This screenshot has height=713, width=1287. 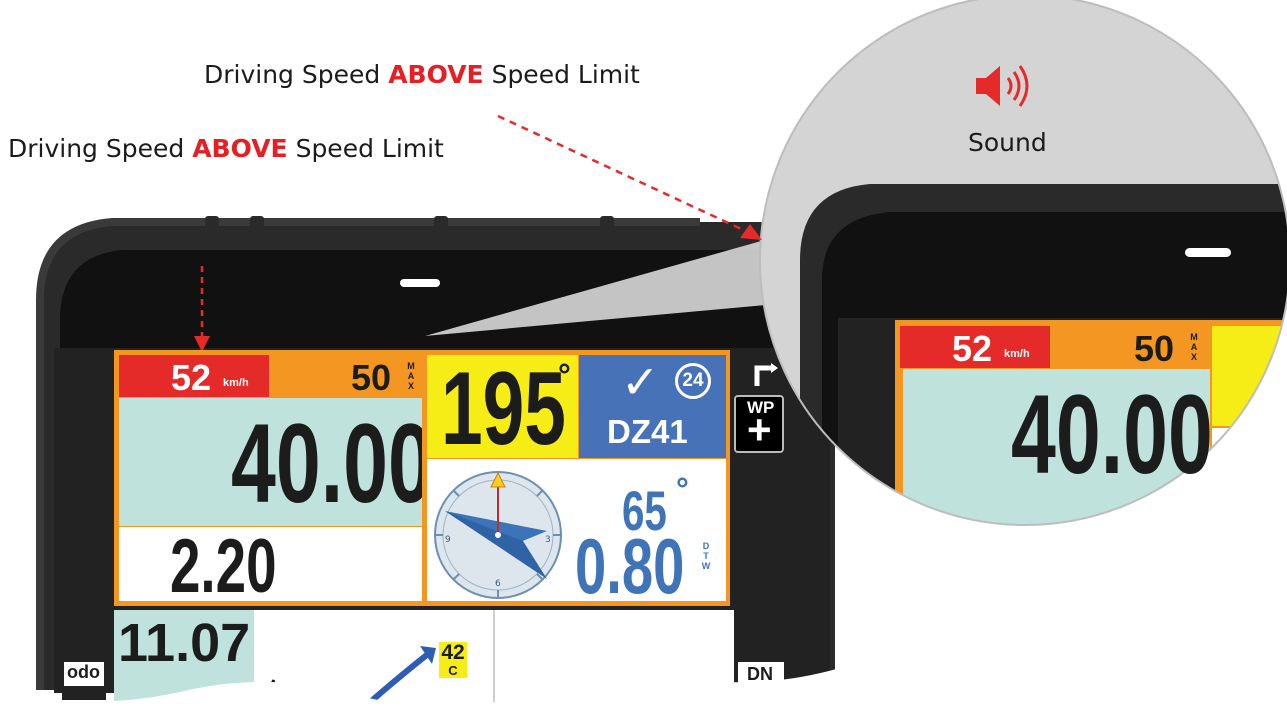 What do you see at coordinates (1166, 348) in the screenshot?
I see `zoom-speed-limit: 50 MAX` at bounding box center [1166, 348].